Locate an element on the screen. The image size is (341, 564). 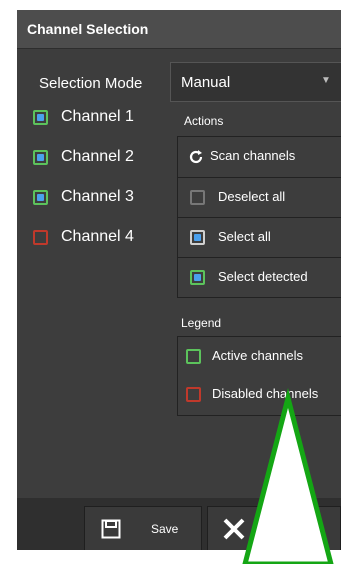
channel-label: Channel 2 is located at coordinates (97, 156).